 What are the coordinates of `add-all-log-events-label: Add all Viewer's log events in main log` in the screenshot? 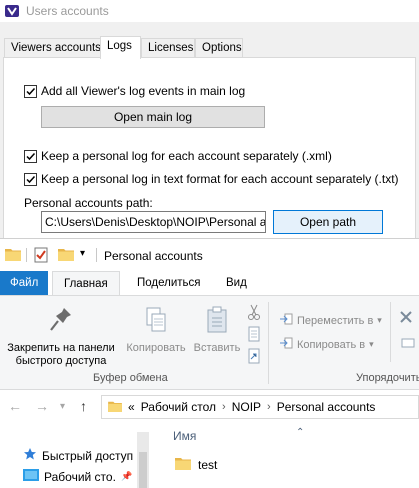 It's located at (143, 91).